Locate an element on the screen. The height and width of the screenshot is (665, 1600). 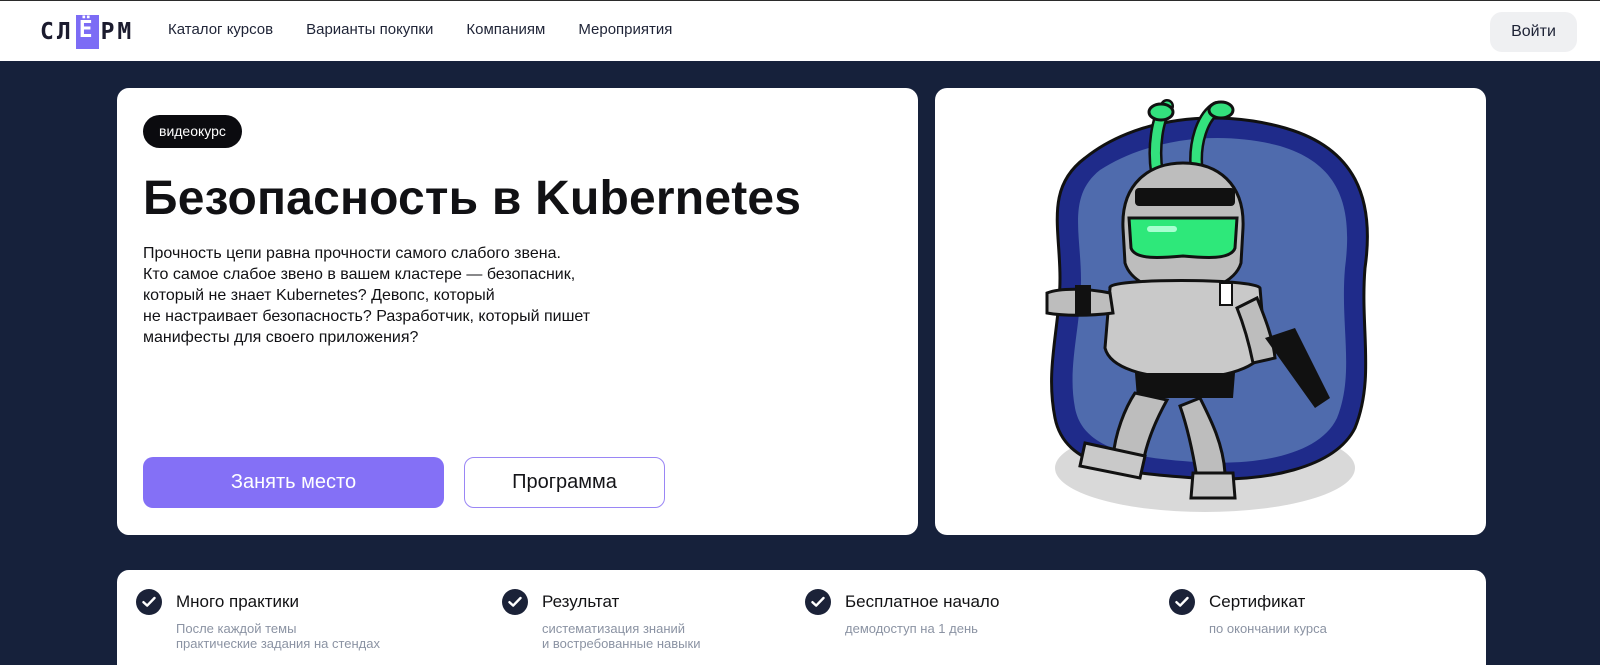
nav-companies: Компаниям is located at coordinates (505, 29).